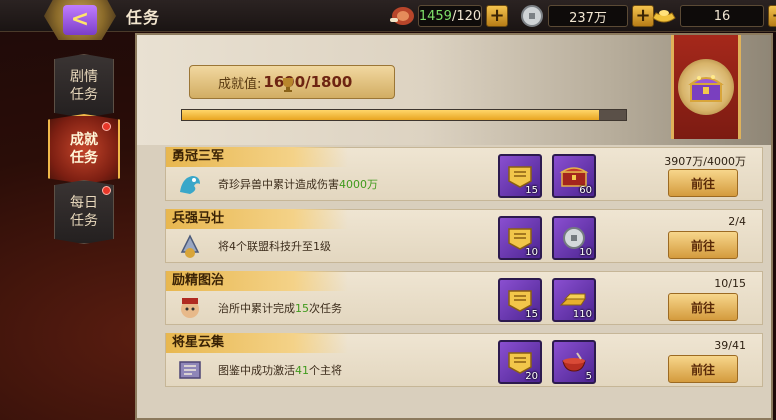  I want to click on task-title: 将星云集, so click(257, 343).